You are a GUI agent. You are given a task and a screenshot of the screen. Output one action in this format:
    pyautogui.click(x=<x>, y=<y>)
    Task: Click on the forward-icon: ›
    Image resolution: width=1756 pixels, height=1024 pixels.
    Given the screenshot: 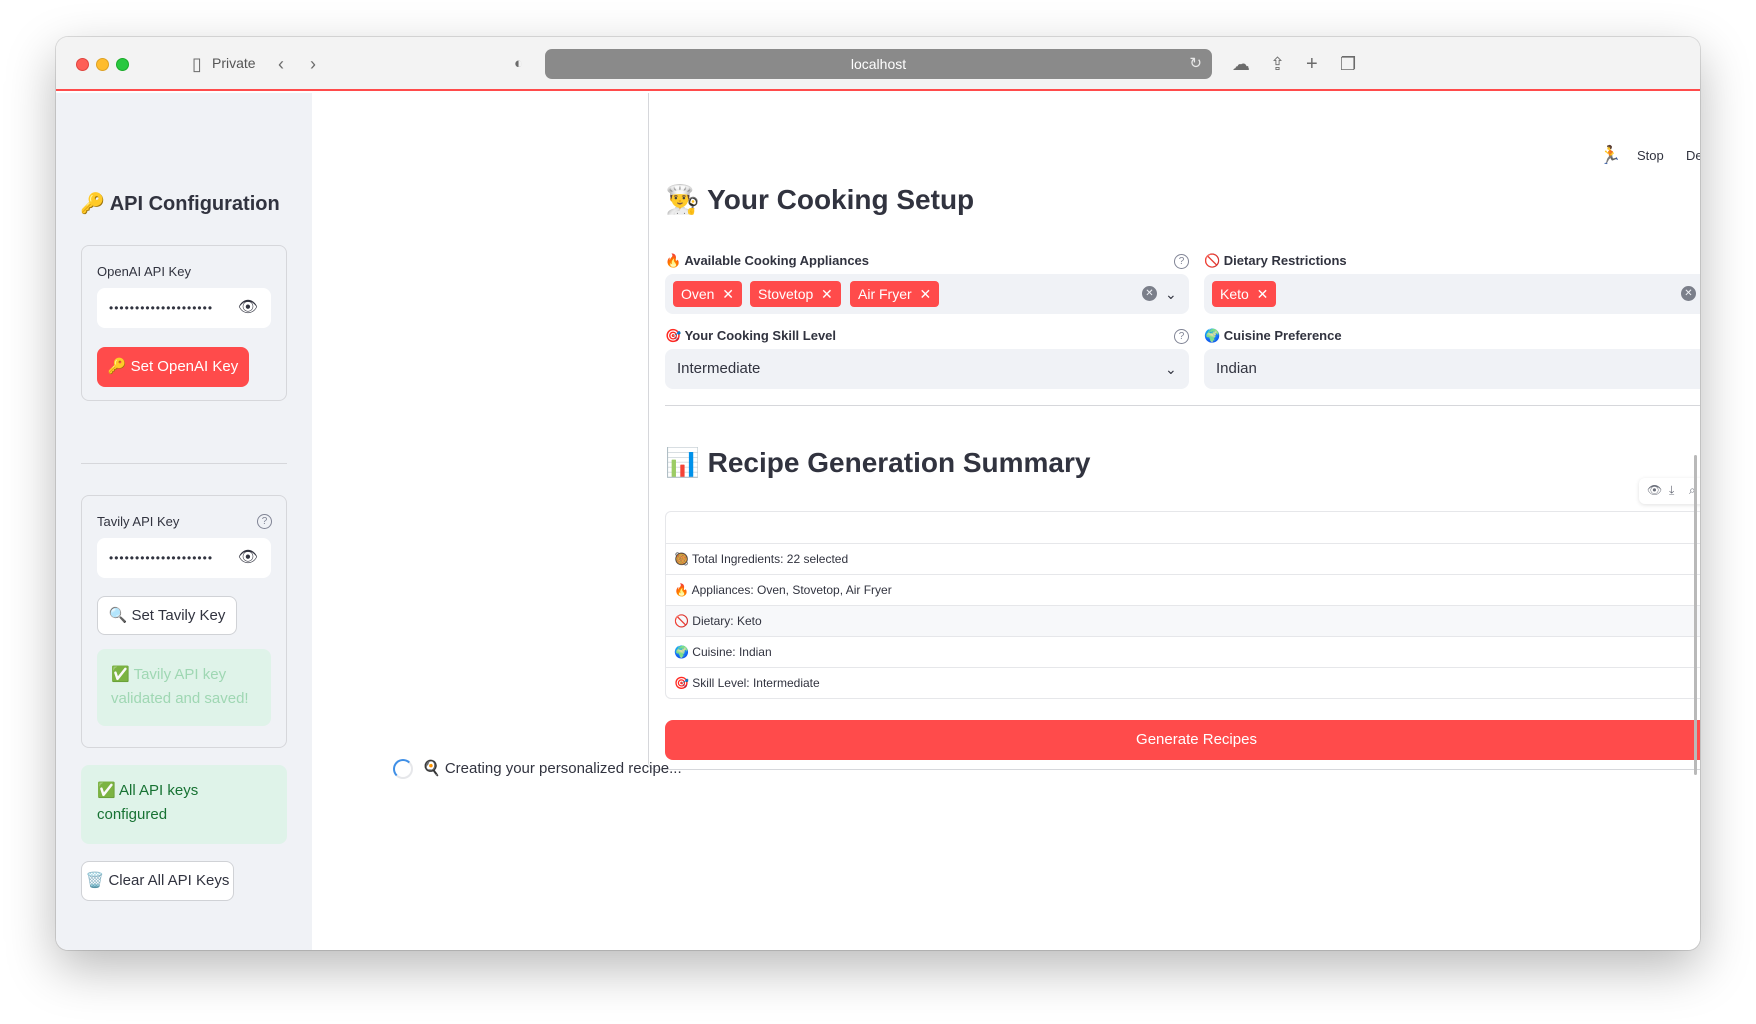 What is the action you would take?
    pyautogui.click(x=313, y=64)
    